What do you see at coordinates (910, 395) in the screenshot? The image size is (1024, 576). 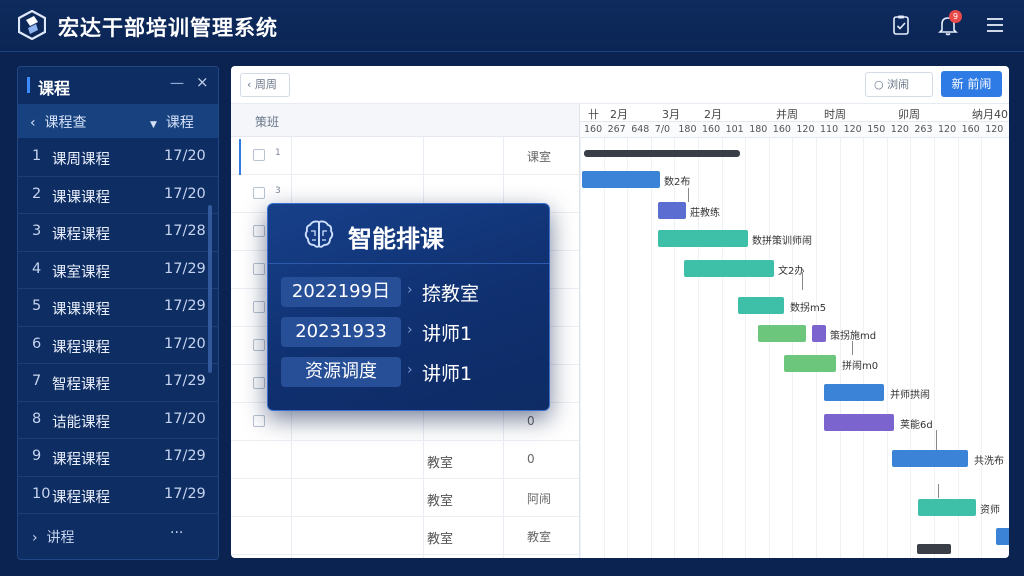 I see `gantt-task-label: 并师拱闹` at bounding box center [910, 395].